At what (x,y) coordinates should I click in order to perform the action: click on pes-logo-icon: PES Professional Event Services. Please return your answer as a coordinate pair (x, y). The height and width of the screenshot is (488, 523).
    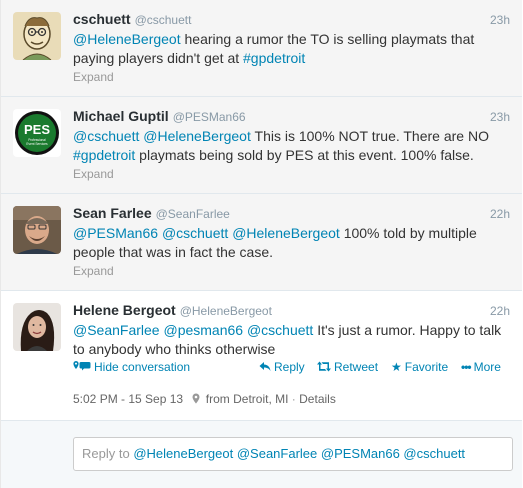
    Looking at the image, I should click on (37, 133).